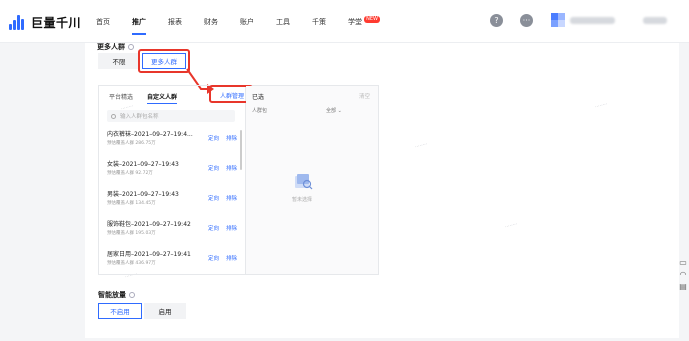 Image resolution: width=689 pixels, height=341 pixels. Describe the element at coordinates (165, 311) in the screenshot. I see `smart-release-option-on: 启用` at that location.